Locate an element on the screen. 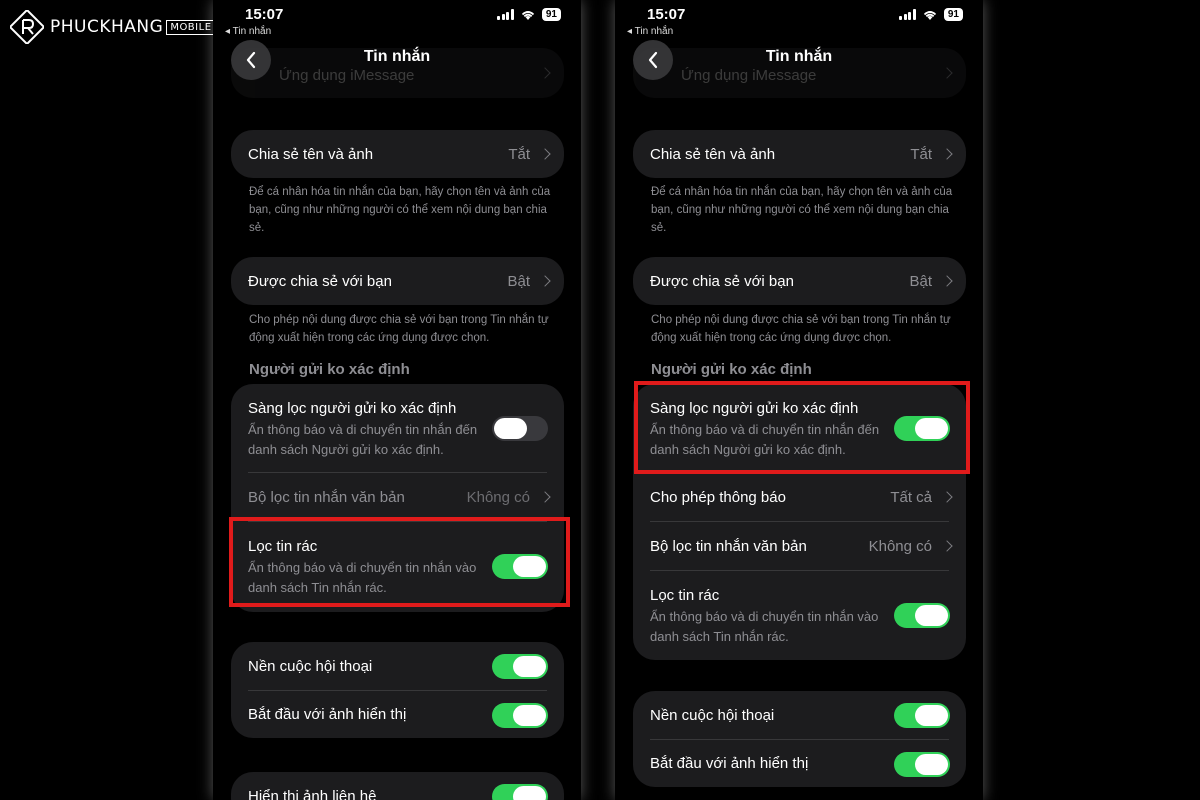  highlight-box-junk-filter is located at coordinates (399, 562).